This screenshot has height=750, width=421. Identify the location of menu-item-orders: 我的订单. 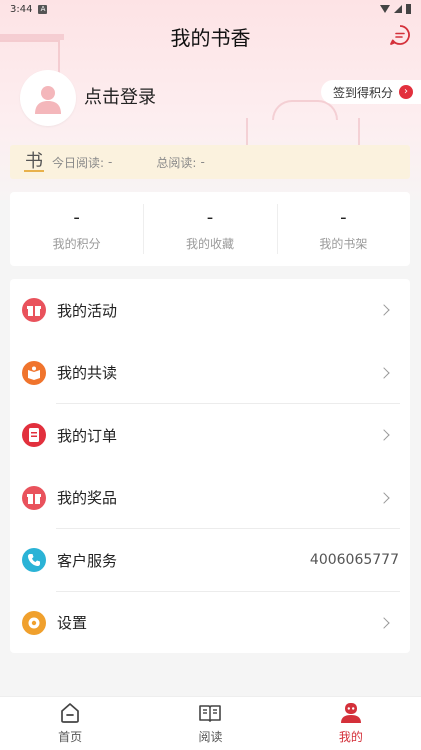
(210, 435).